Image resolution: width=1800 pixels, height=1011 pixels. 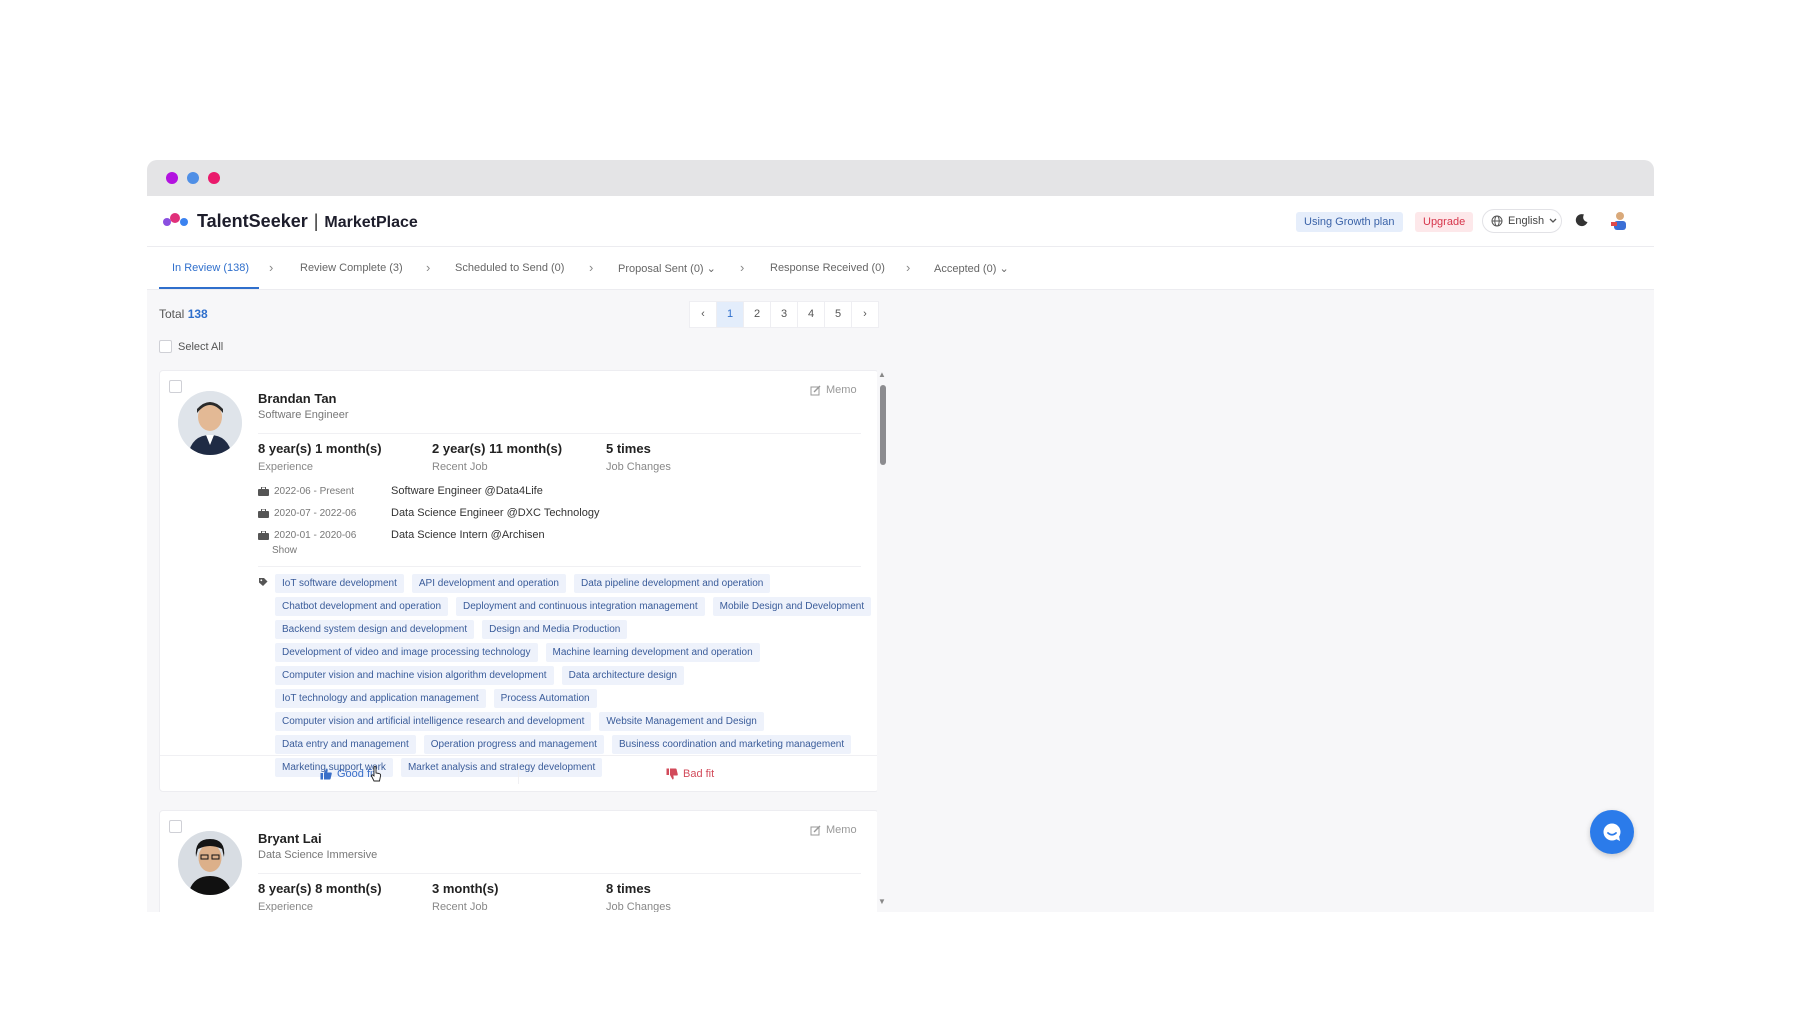 I want to click on page-button-5: 5, so click(x=838, y=314).